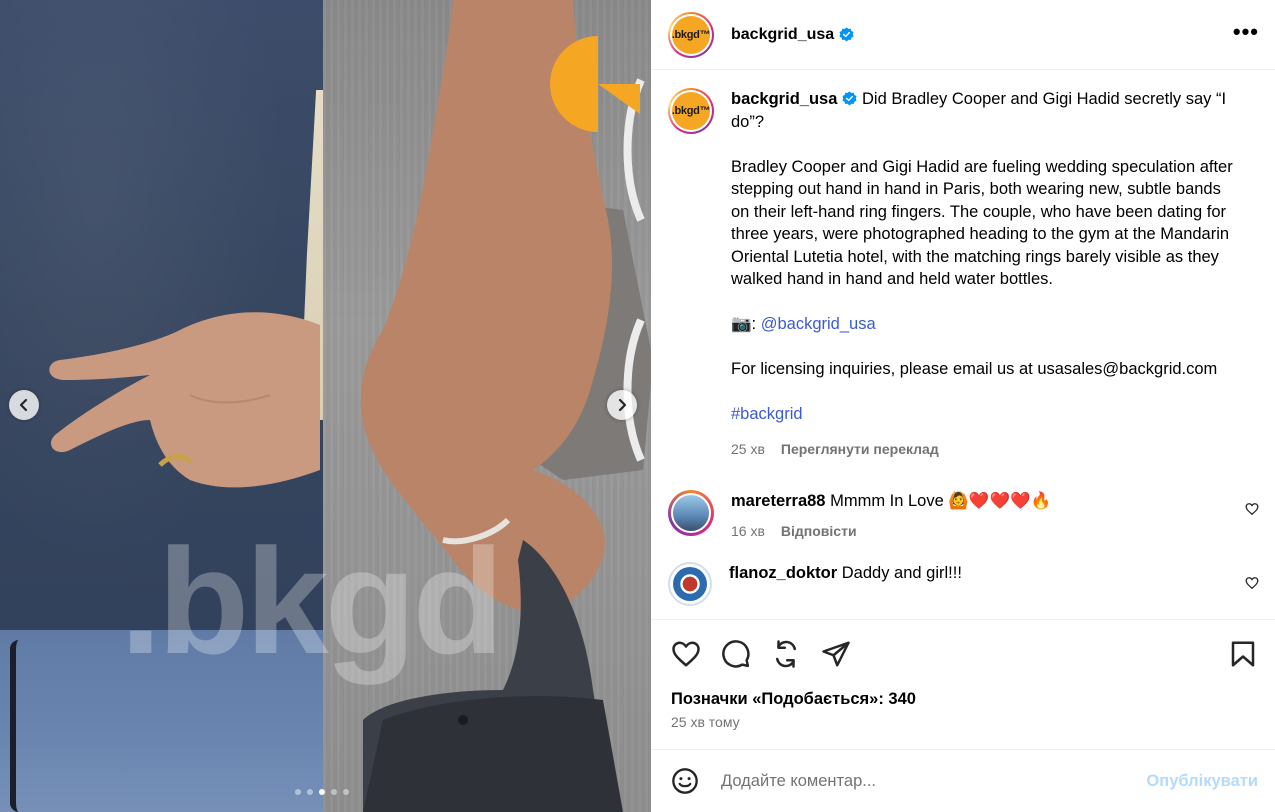 Image resolution: width=1275 pixels, height=812 pixels. I want to click on drawstring, so click(19, 726).